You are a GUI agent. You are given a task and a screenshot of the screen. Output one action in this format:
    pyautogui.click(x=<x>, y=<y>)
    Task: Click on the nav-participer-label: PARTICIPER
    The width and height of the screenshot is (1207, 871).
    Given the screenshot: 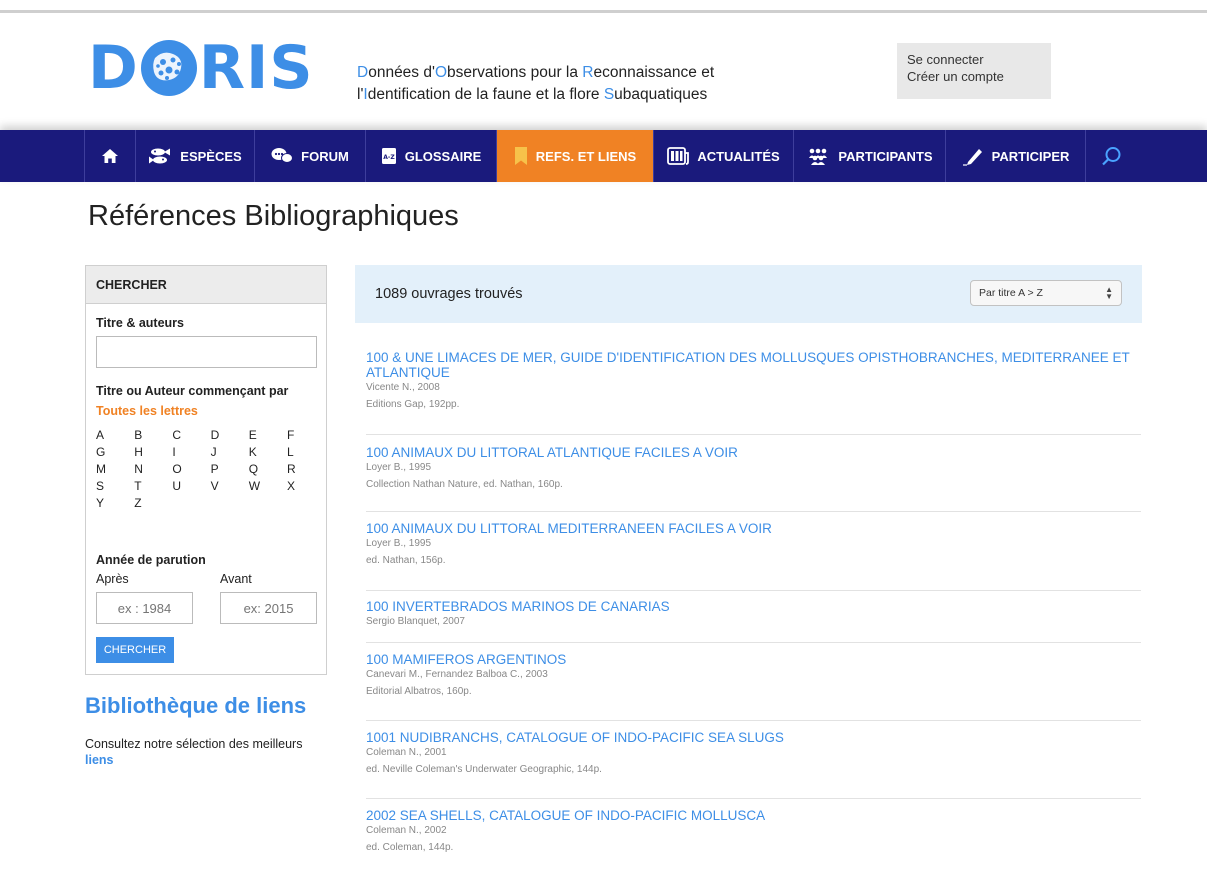 What is the action you would take?
    pyautogui.click(x=1030, y=156)
    